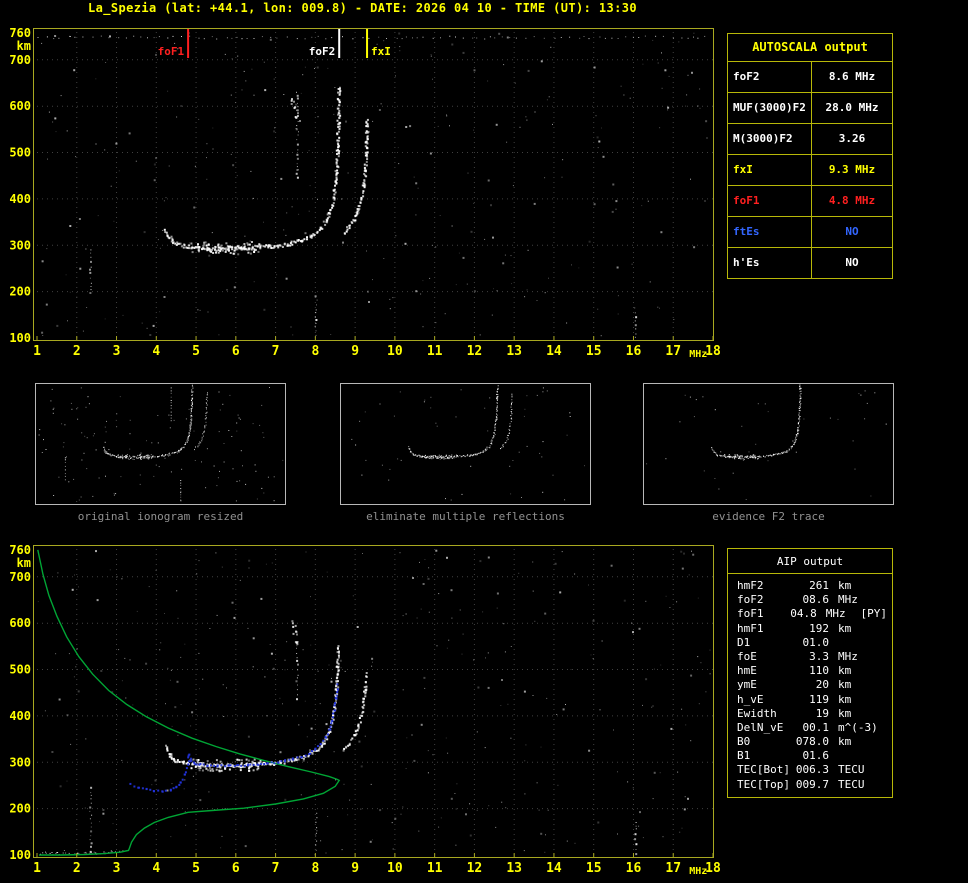 The image size is (968, 883). Describe the element at coordinates (810, 108) in the screenshot. I see `autoscala-row-MUF(3000)F2: MUF(3000)F2 28.0 MHz` at that location.